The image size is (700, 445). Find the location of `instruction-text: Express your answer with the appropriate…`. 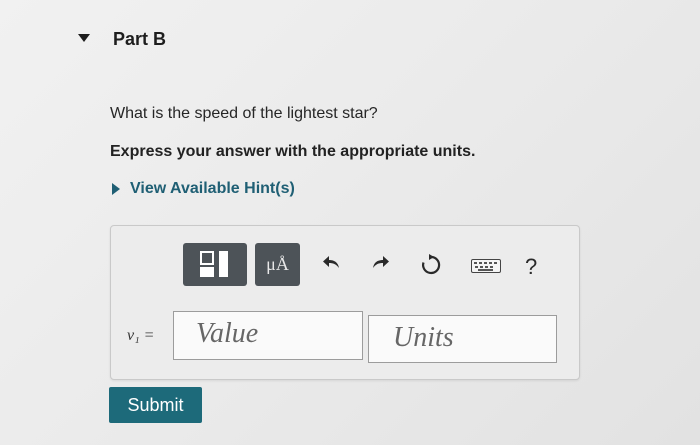

instruction-text: Express your answer with the appropriate… is located at coordinates (293, 151).